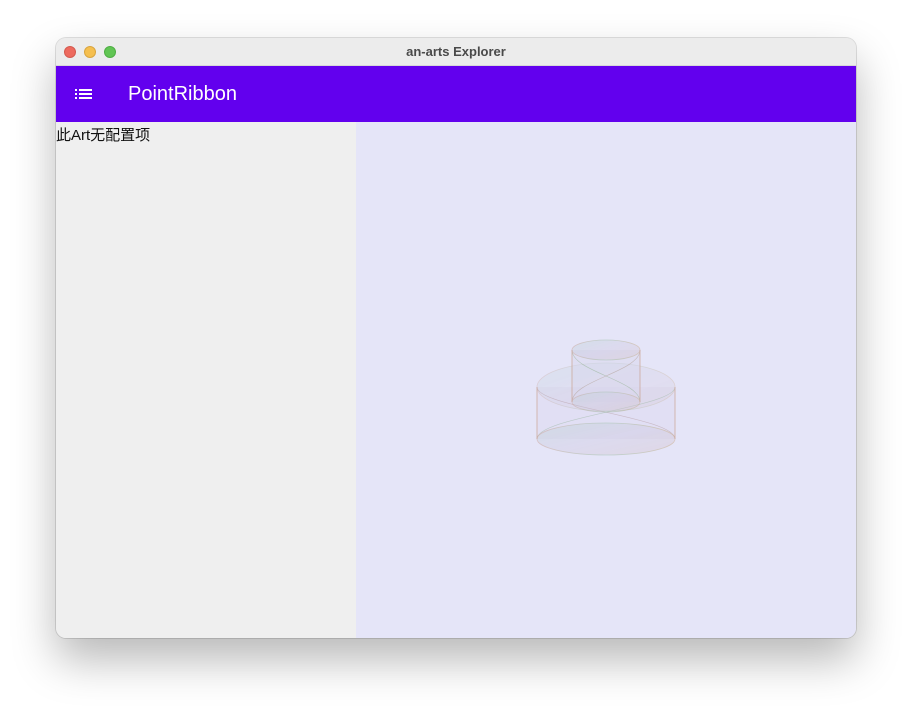 The width and height of the screenshot is (912, 712). Describe the element at coordinates (103, 135) in the screenshot. I see `no-config-message: 此Art无配置项` at that location.